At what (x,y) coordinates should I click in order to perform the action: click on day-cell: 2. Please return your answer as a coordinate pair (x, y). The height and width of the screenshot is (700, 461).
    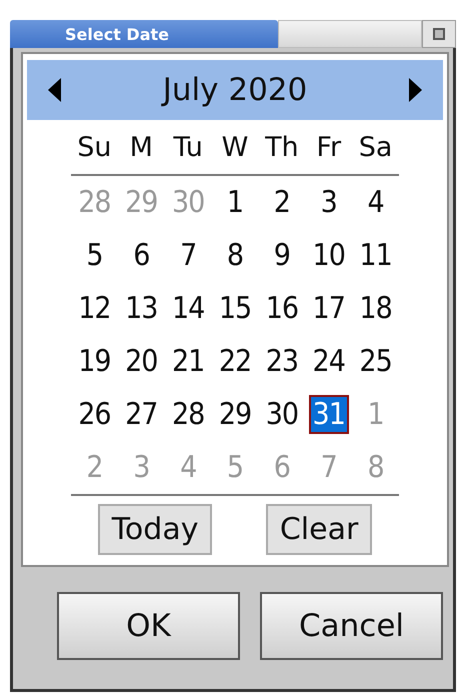
    Looking at the image, I should click on (282, 202).